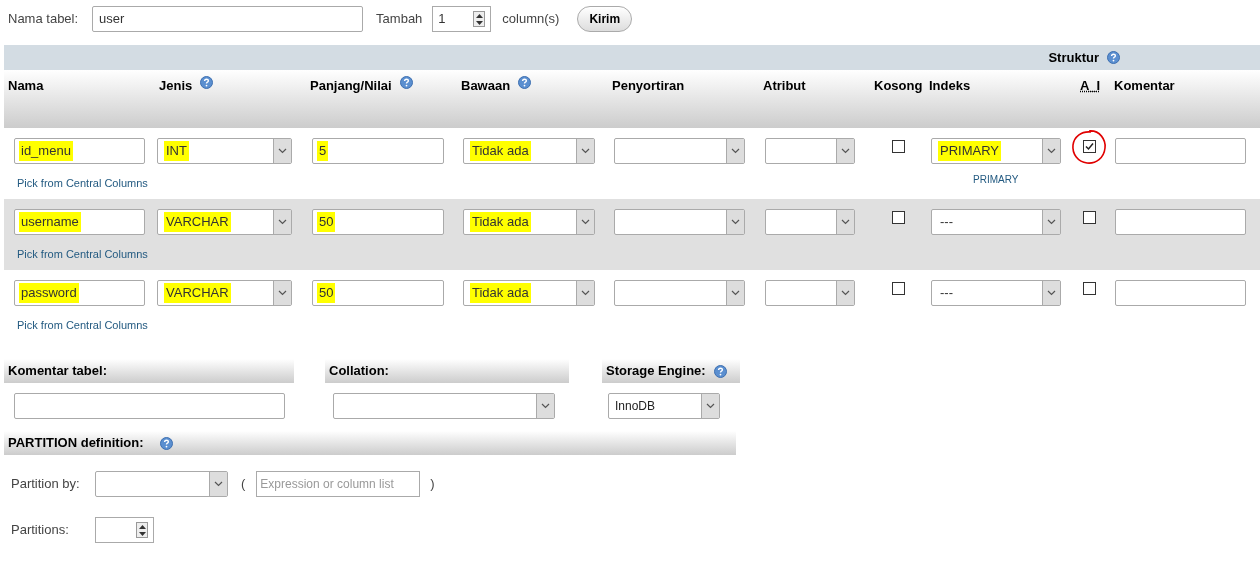 This screenshot has width=1260, height=571. Describe the element at coordinates (648, 86) in the screenshot. I see `column-header: Penyortiran` at that location.